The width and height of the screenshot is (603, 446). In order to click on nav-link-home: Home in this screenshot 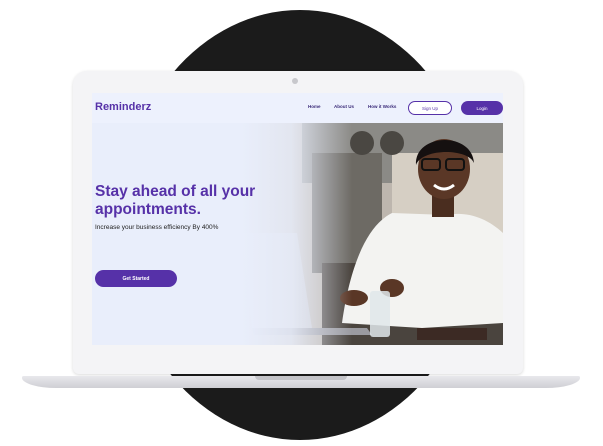, I will do `click(314, 106)`.